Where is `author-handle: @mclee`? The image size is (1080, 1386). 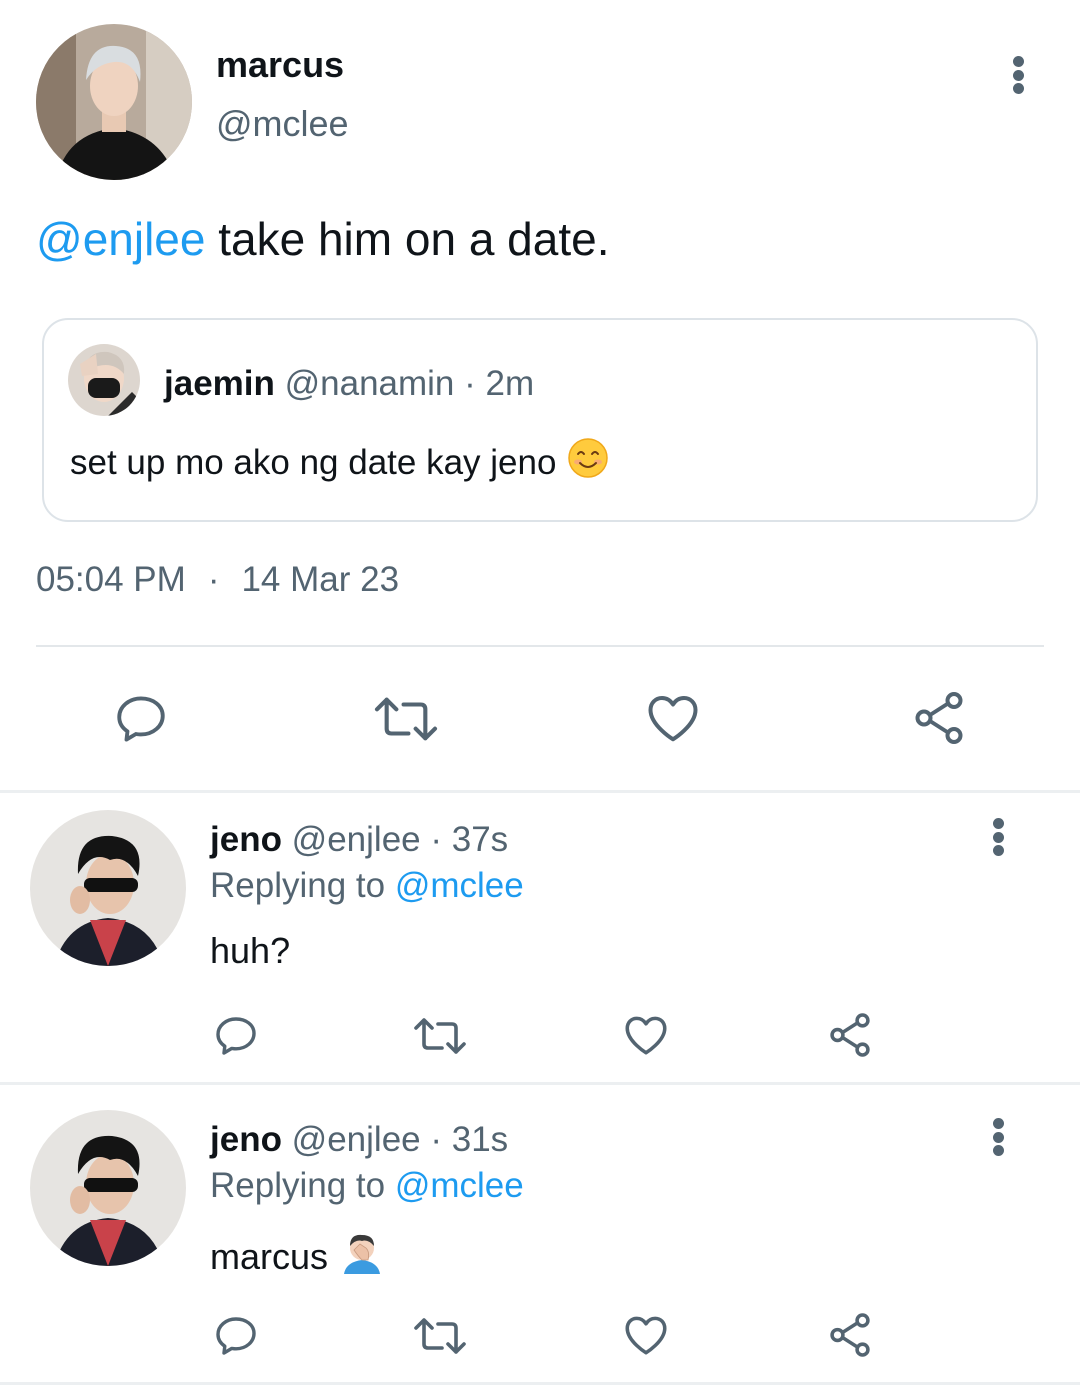
author-handle: @mclee is located at coordinates (282, 124).